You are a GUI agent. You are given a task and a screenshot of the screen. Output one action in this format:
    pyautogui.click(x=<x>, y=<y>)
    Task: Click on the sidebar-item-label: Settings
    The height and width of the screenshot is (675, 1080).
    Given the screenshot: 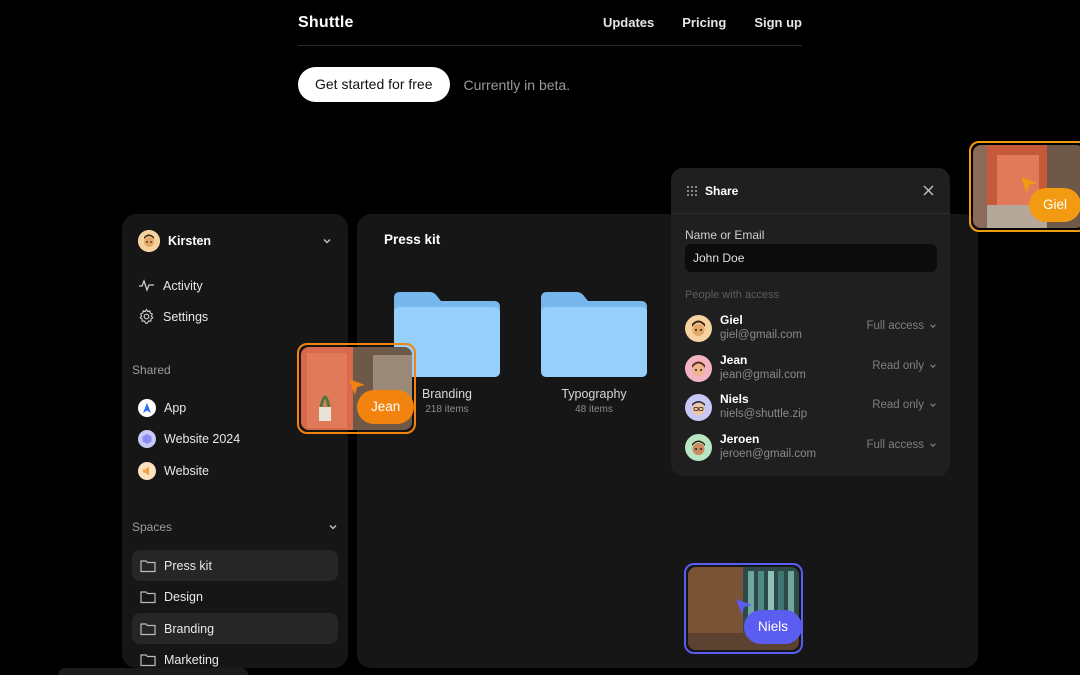 What is the action you would take?
    pyautogui.click(x=186, y=316)
    